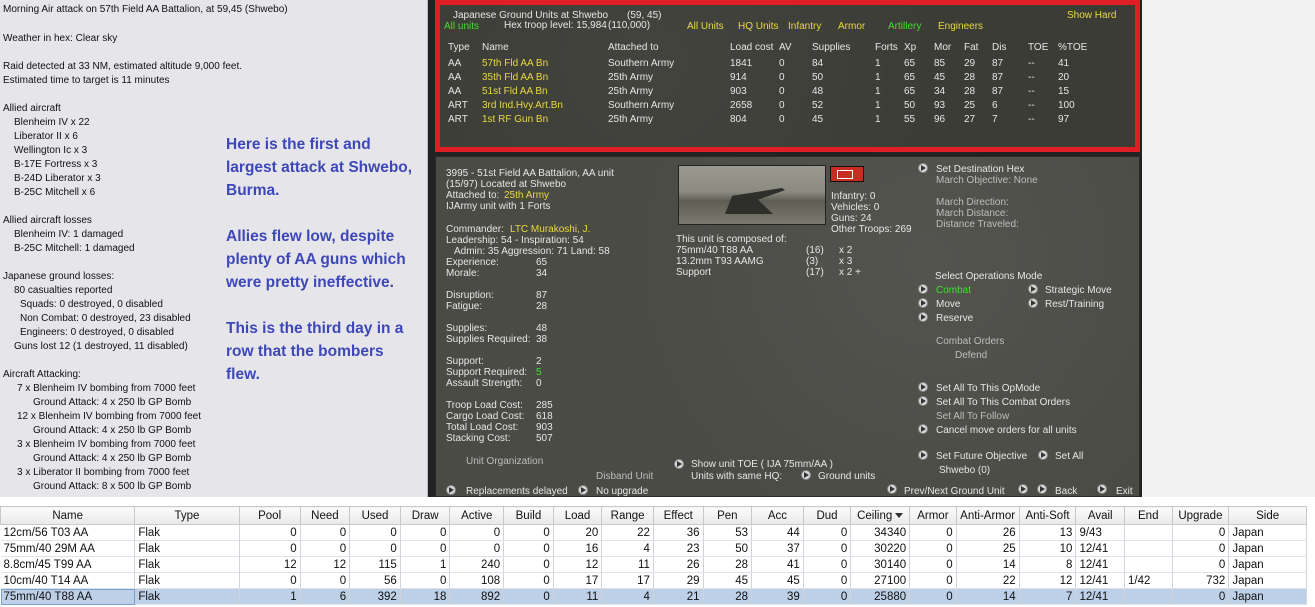 The image size is (1315, 607). Describe the element at coordinates (1006, 430) in the screenshot. I see `cancel-move-orders-button: Cancel move orders for all units` at that location.